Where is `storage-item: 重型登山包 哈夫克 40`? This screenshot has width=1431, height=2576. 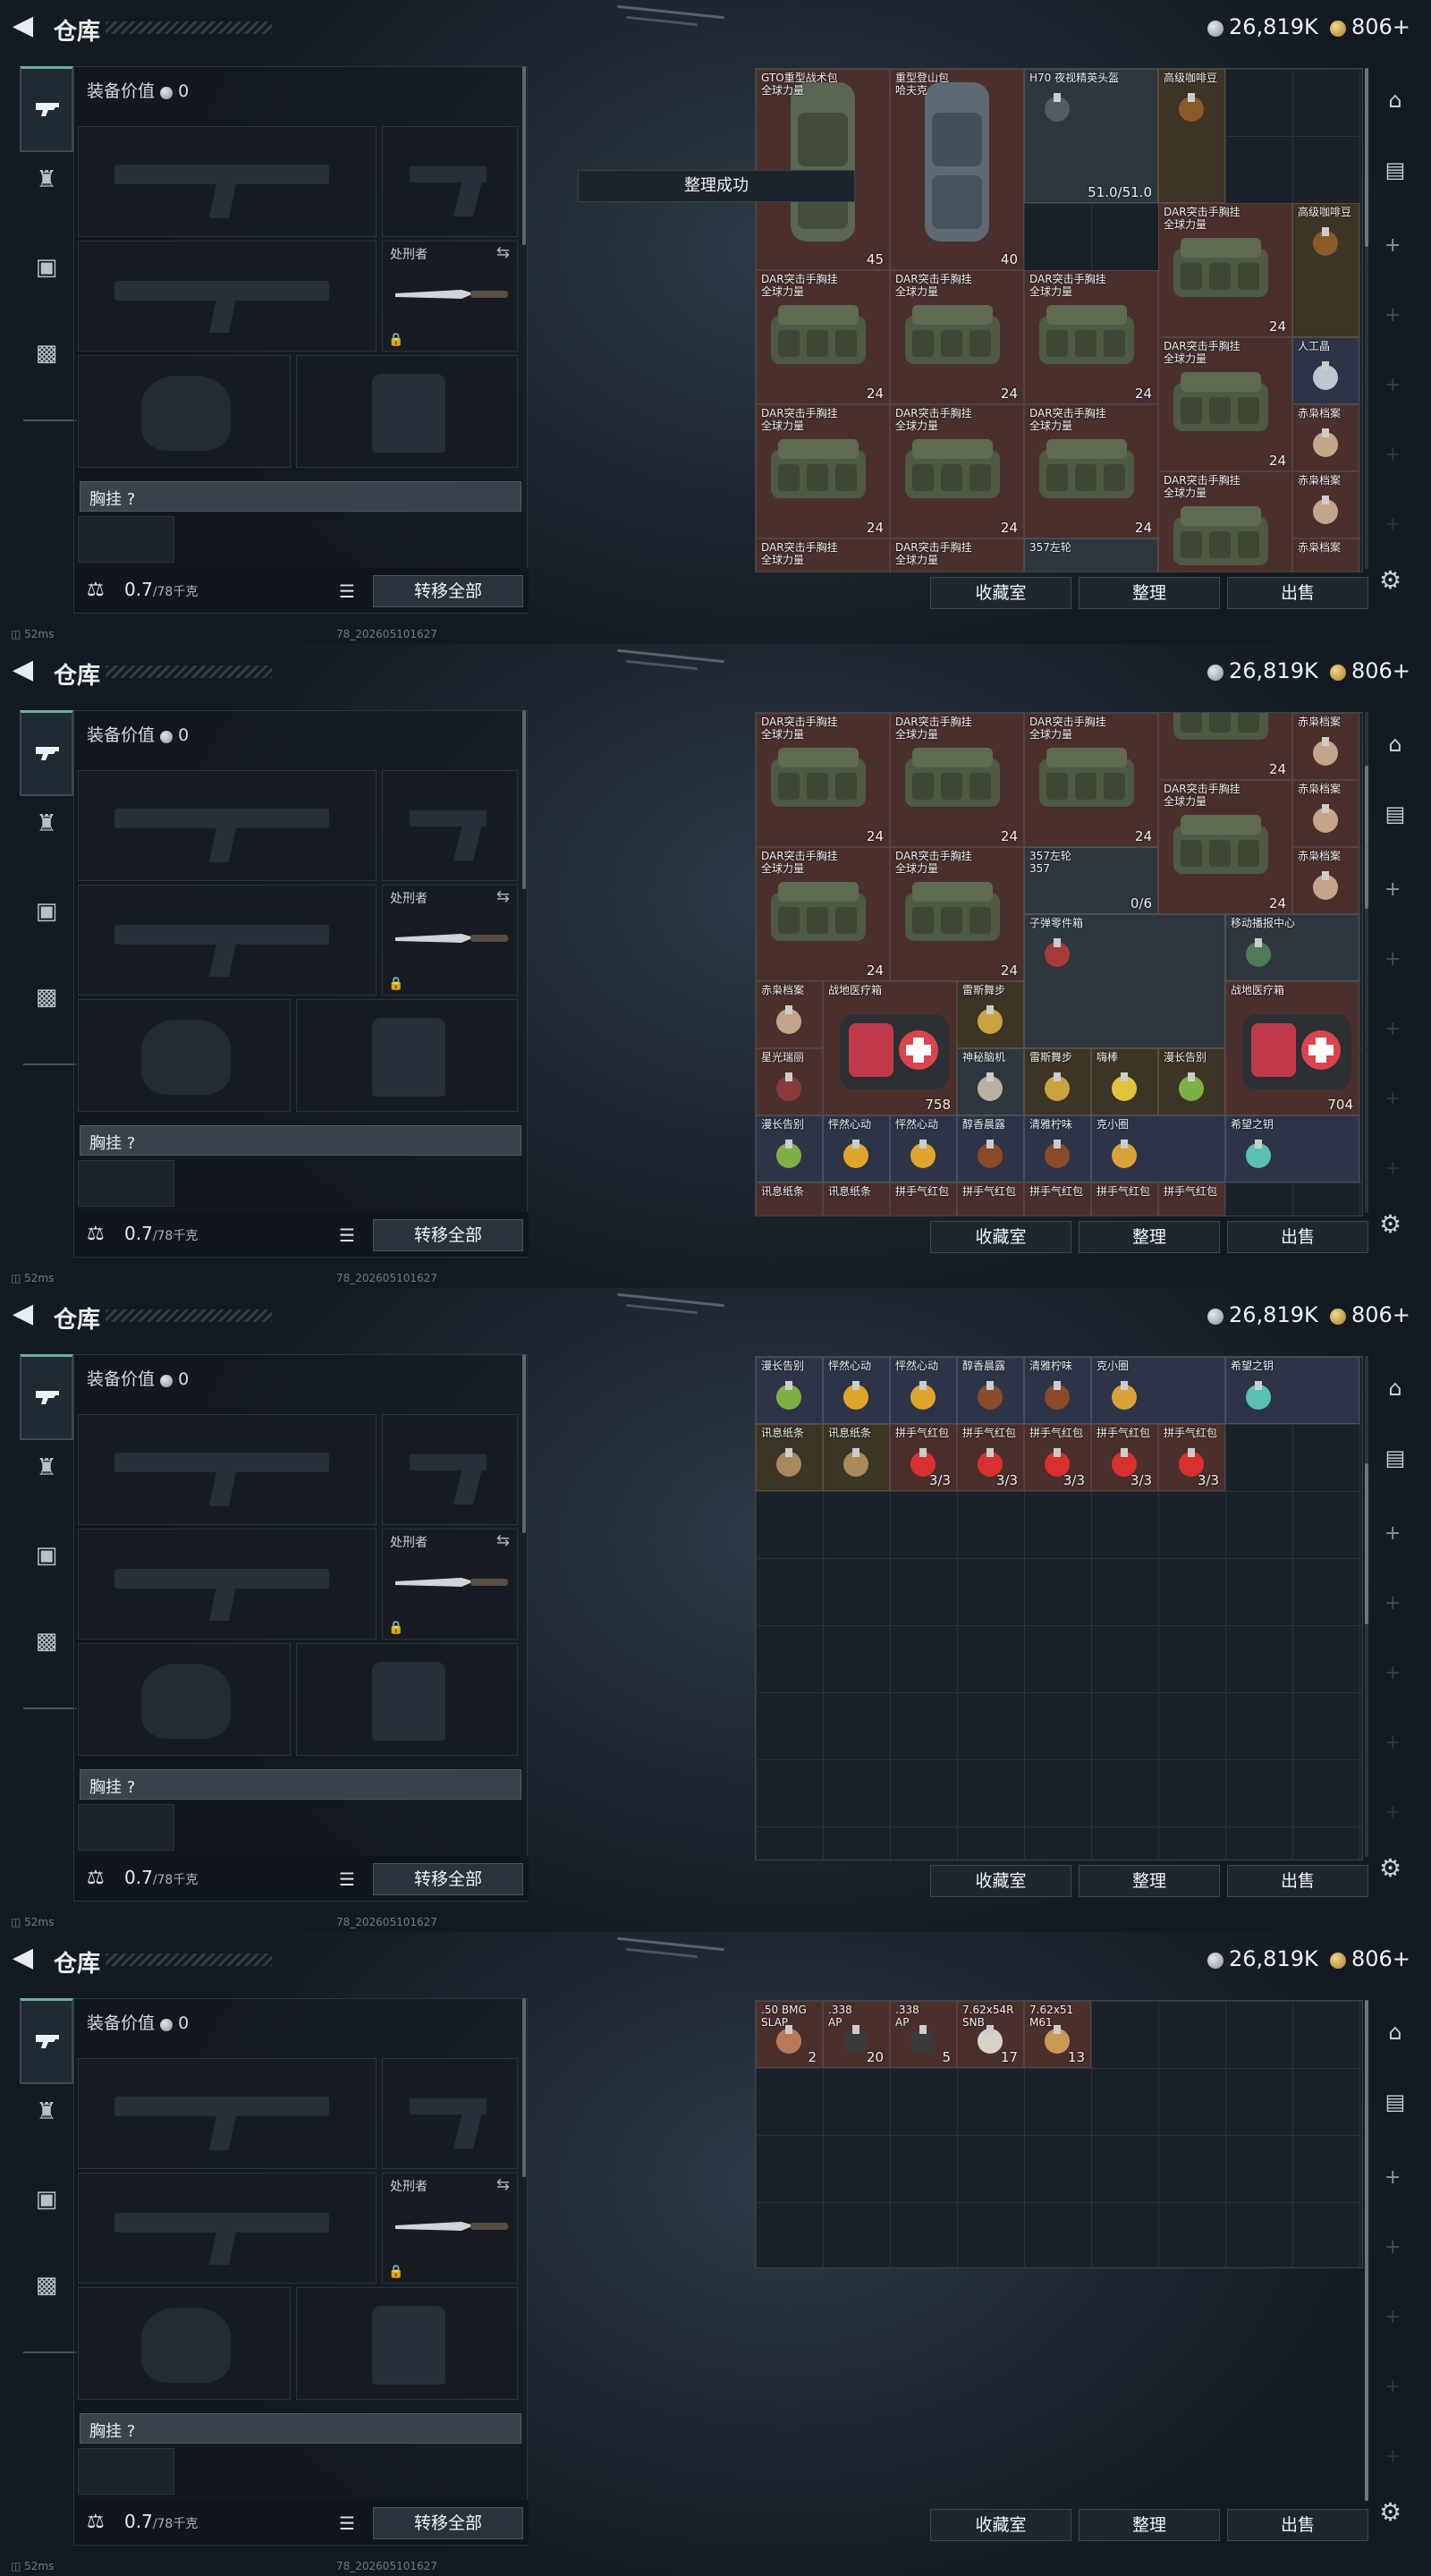
storage-item: 重型登山包 哈夫克 40 is located at coordinates (957, 169).